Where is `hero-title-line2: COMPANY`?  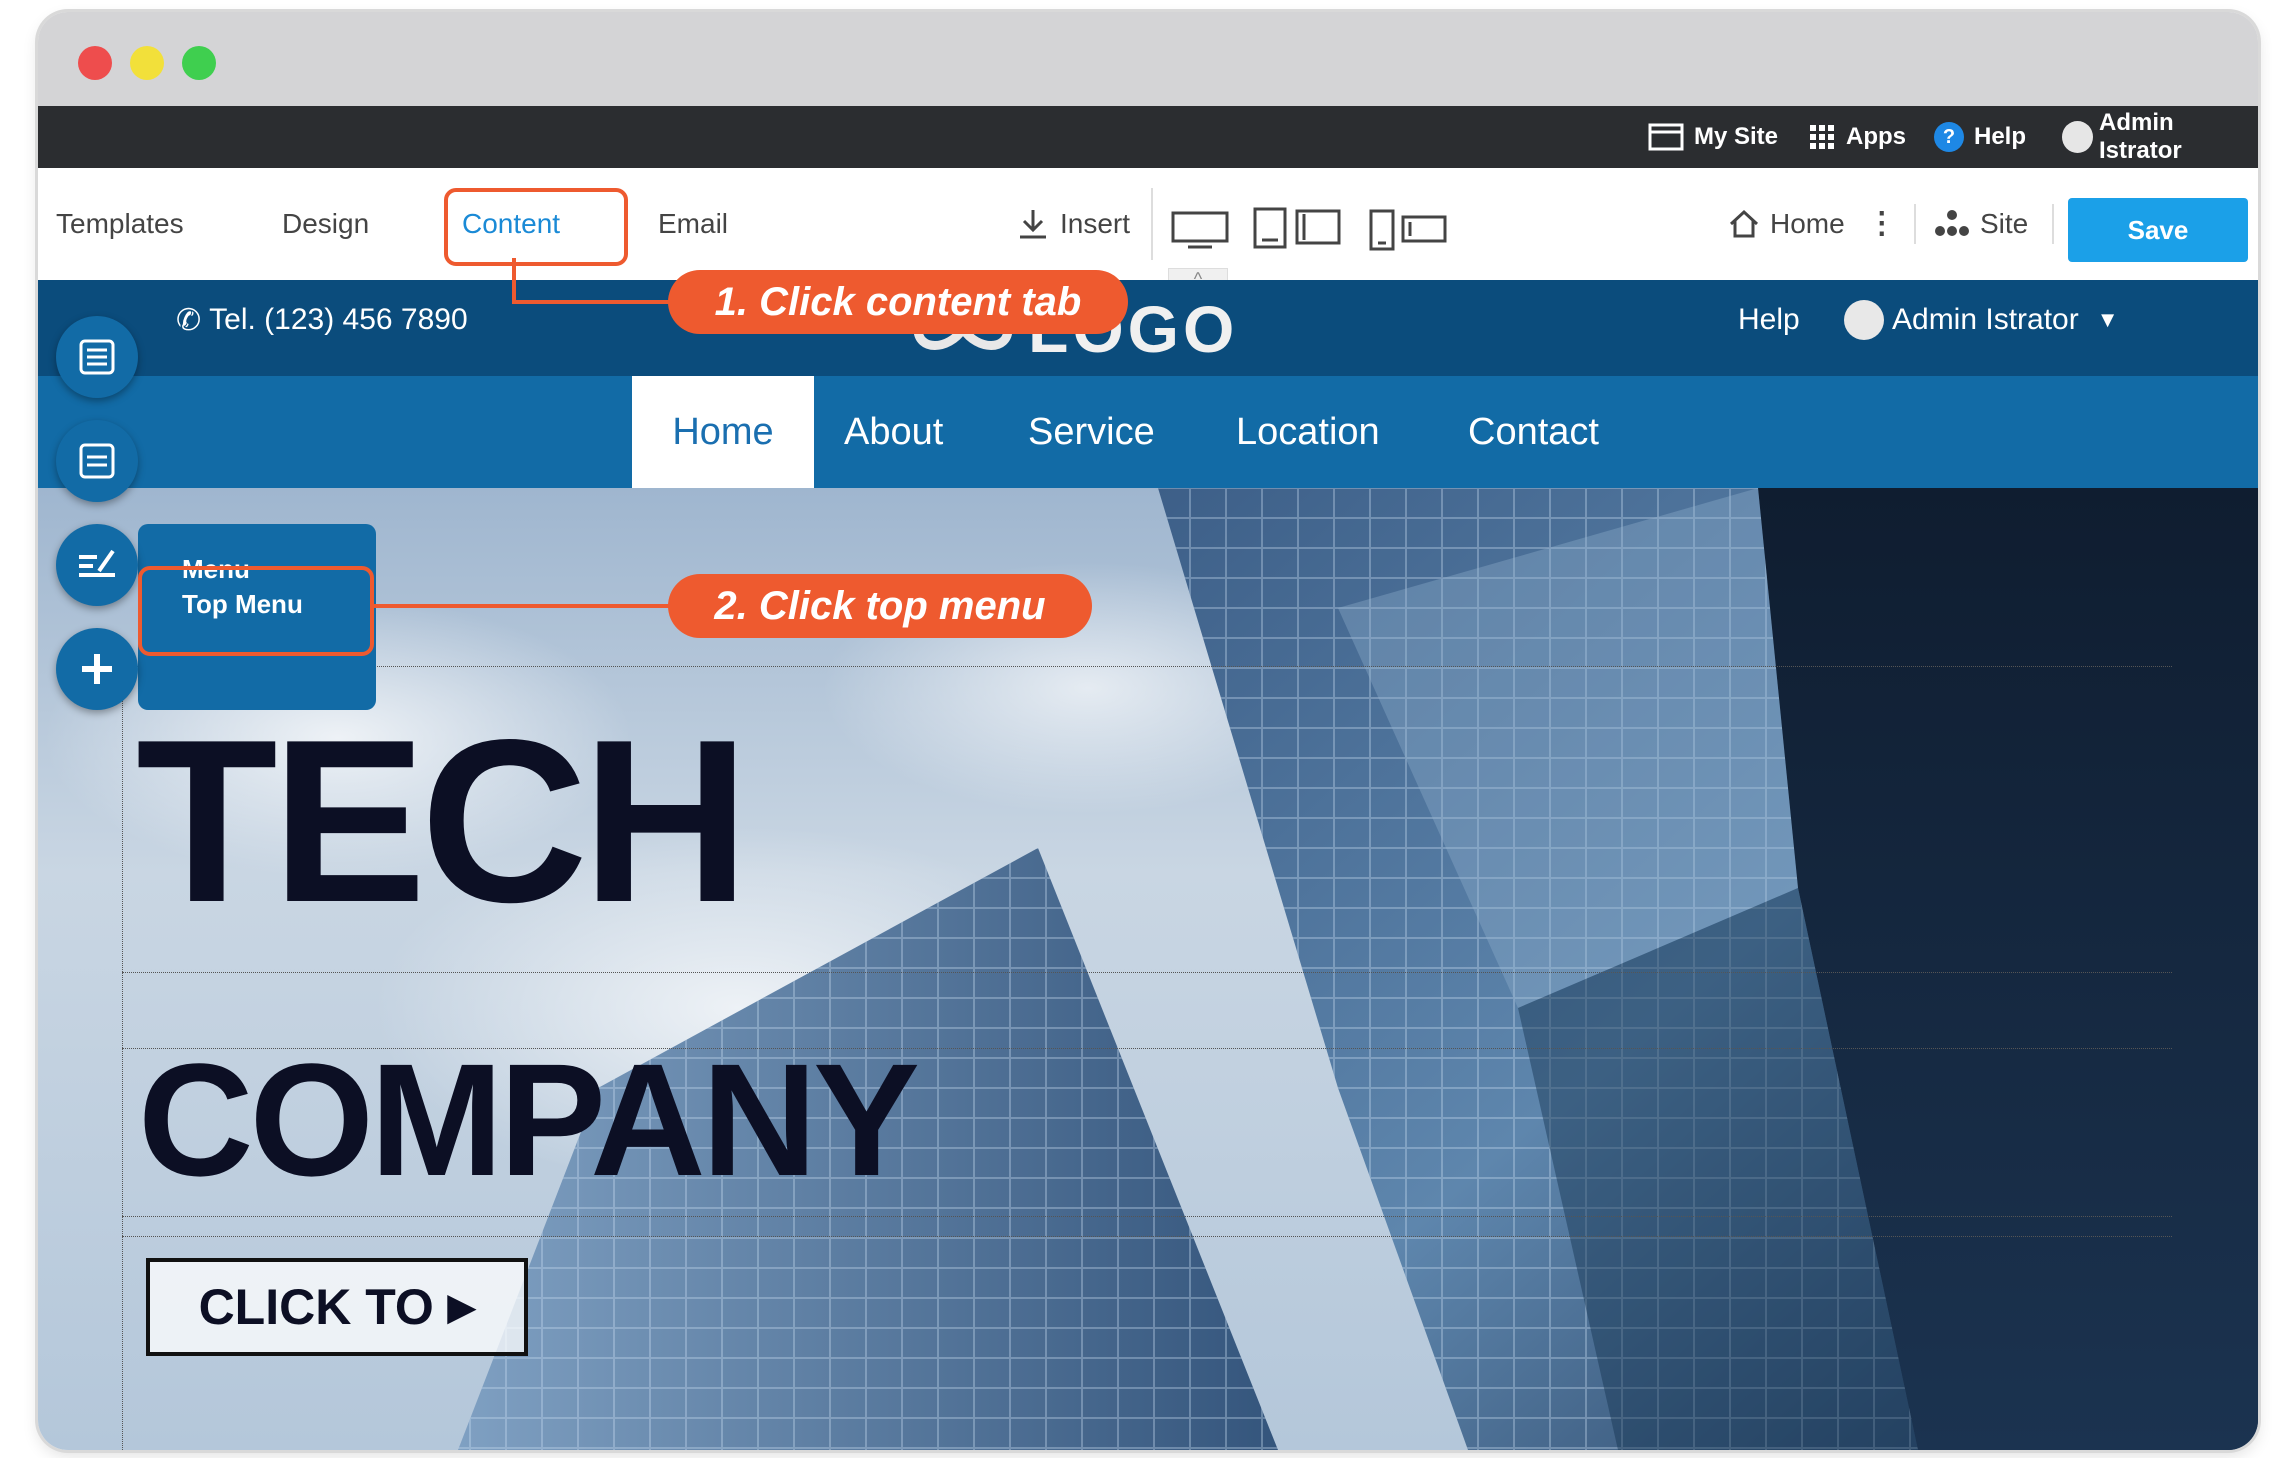 hero-title-line2: COMPANY is located at coordinates (529, 1120).